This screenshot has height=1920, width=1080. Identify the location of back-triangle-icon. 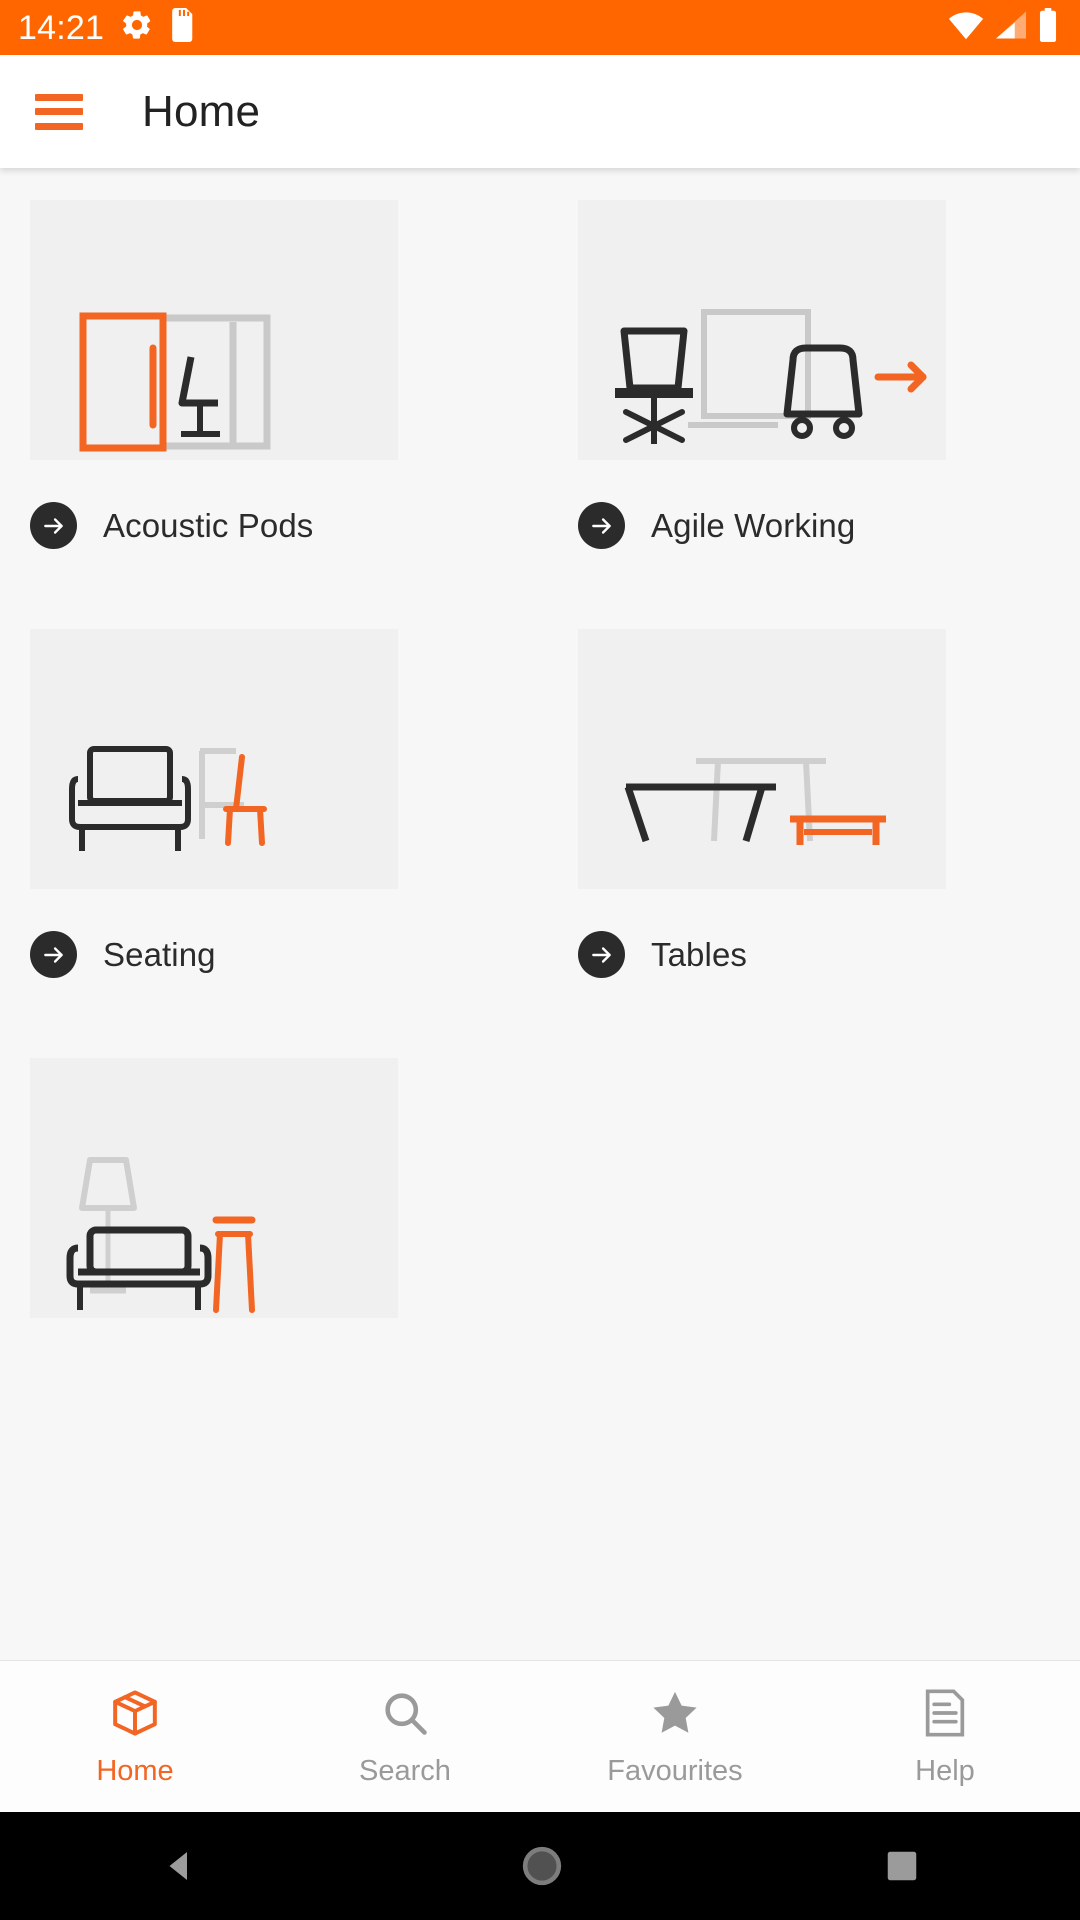
(180, 1866).